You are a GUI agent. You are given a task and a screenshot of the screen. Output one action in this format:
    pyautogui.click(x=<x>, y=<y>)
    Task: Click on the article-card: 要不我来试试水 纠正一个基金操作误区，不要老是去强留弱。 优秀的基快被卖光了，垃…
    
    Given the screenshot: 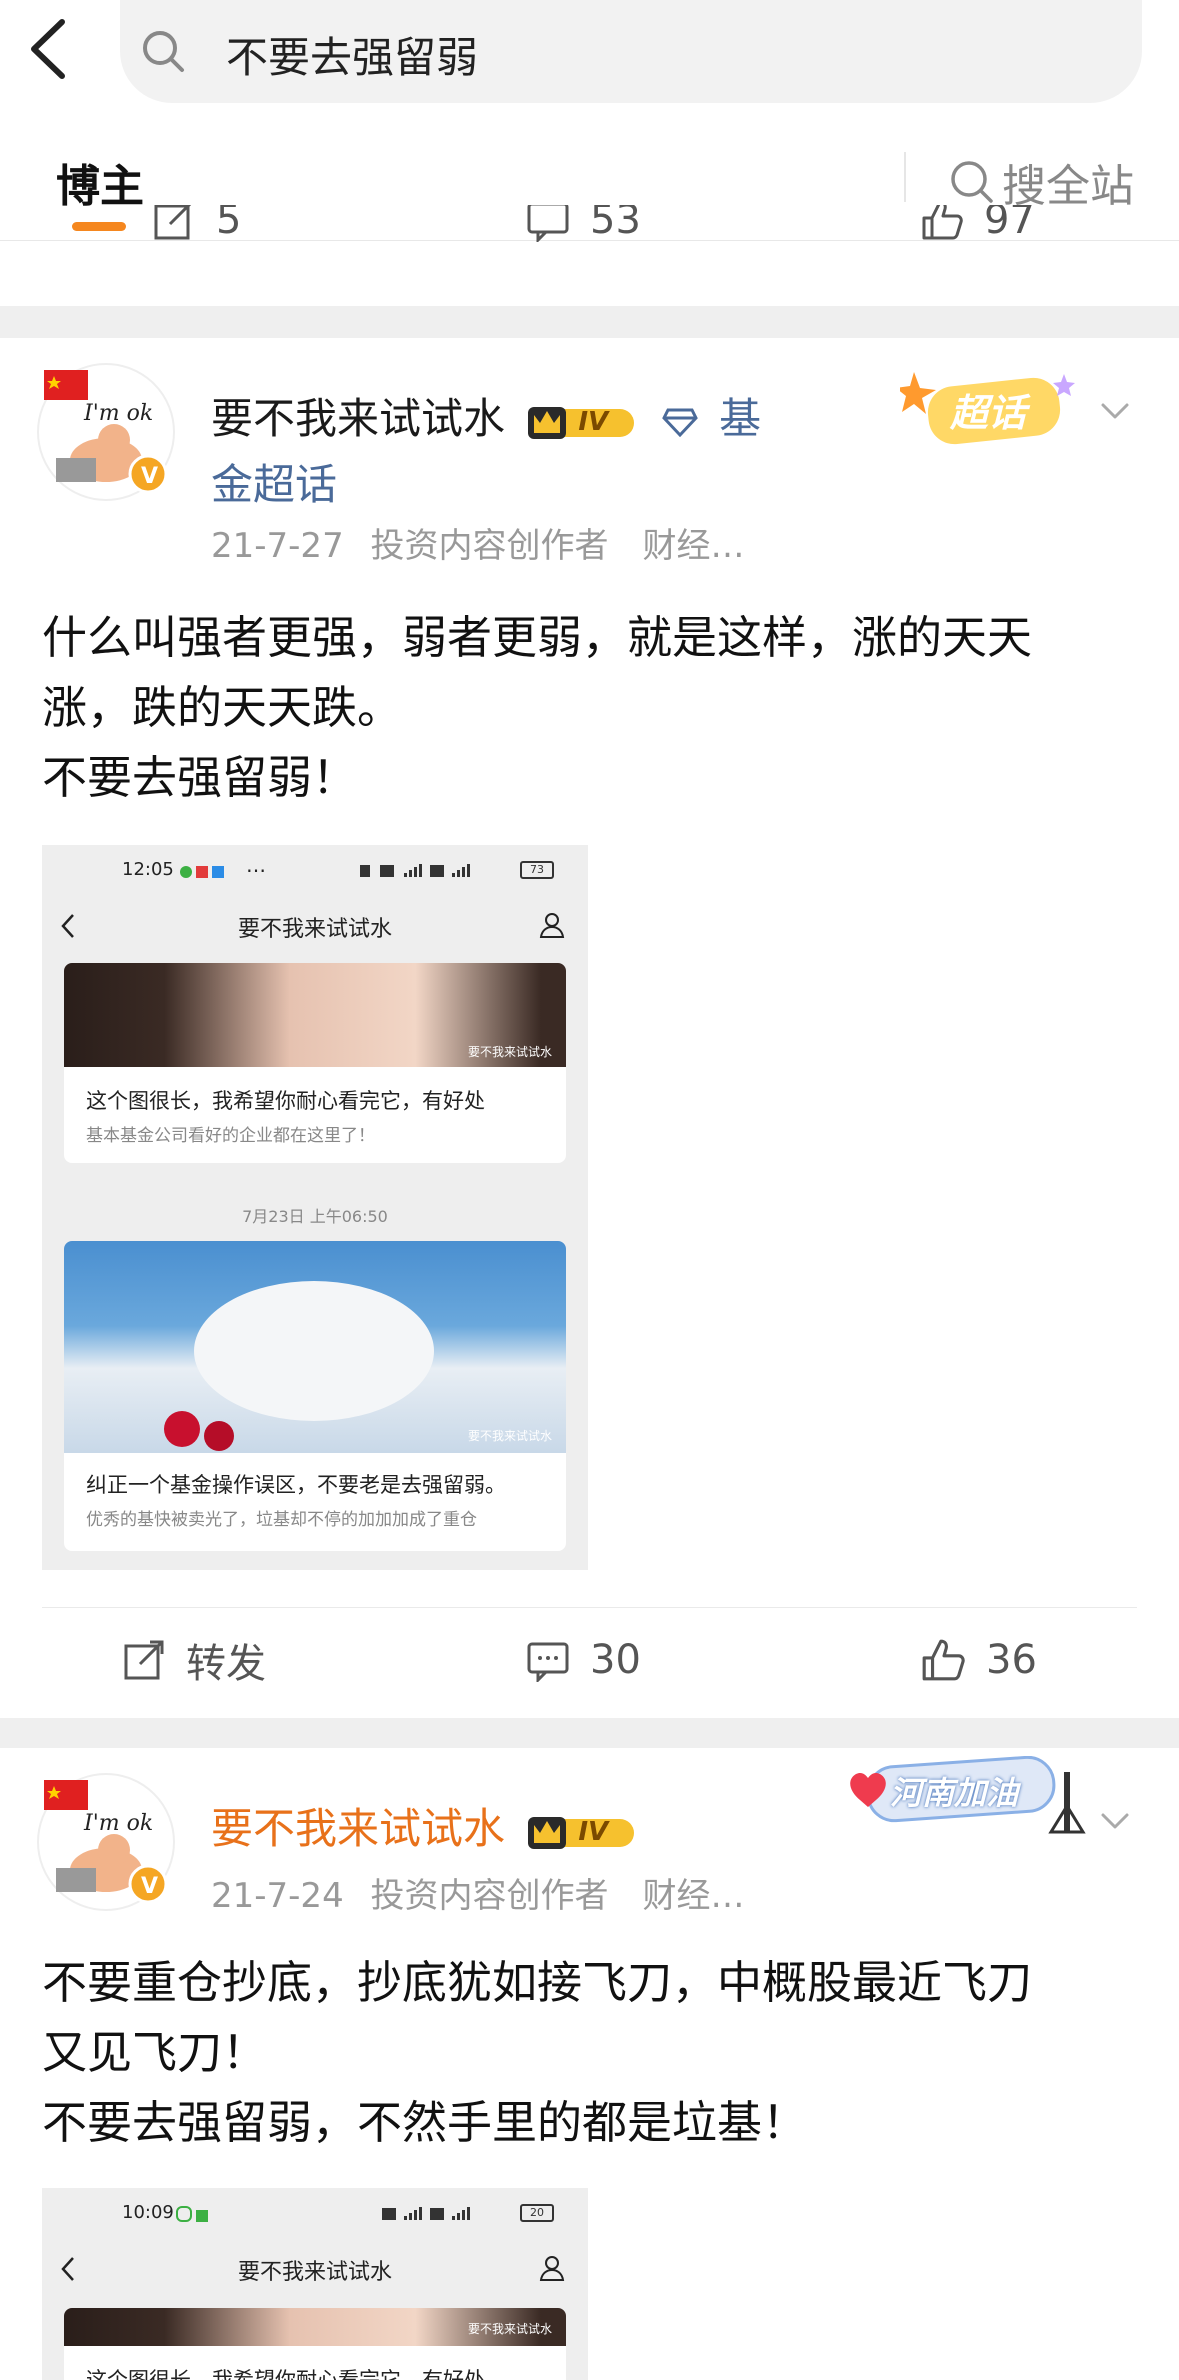 What is the action you would take?
    pyautogui.click(x=315, y=1396)
    